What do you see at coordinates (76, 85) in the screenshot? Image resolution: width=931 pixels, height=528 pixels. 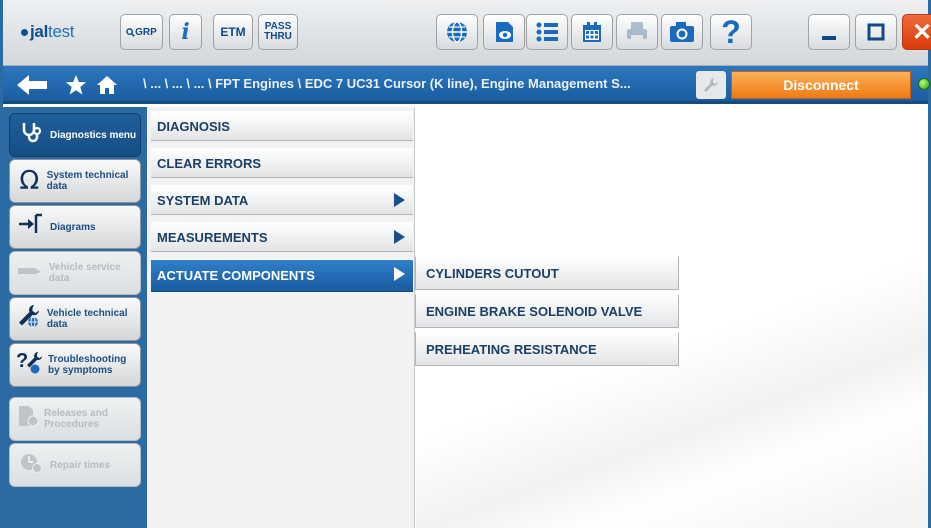 I see `favorite-star-icon` at bounding box center [76, 85].